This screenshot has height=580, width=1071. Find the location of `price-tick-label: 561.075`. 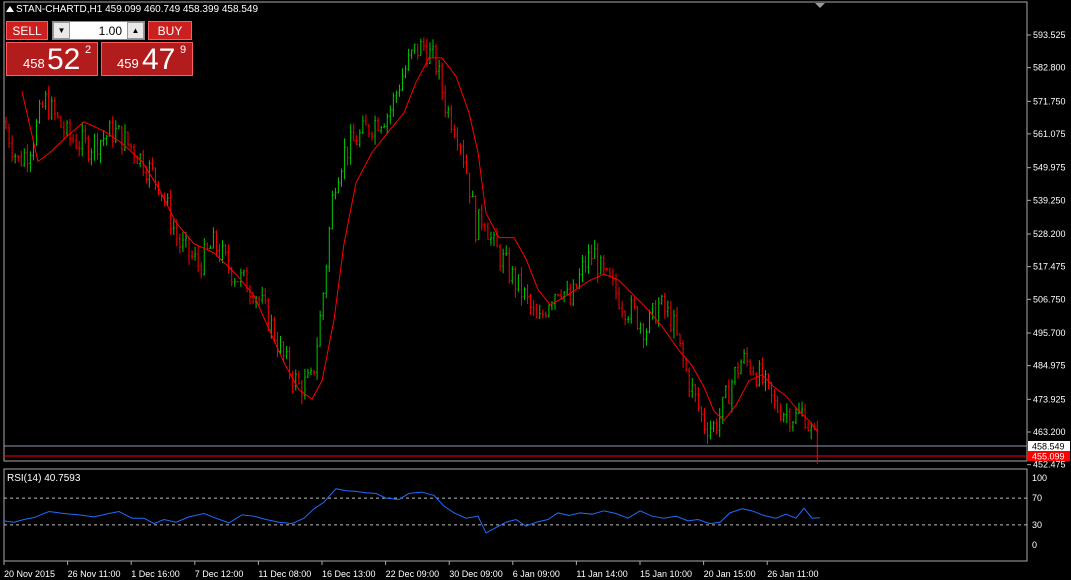

price-tick-label: 561.075 is located at coordinates (1049, 134).